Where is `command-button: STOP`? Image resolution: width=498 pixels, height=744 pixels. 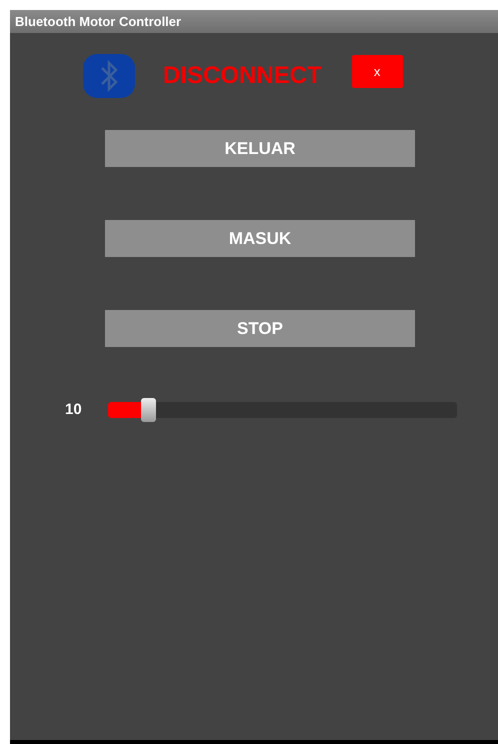
command-button: STOP is located at coordinates (260, 328).